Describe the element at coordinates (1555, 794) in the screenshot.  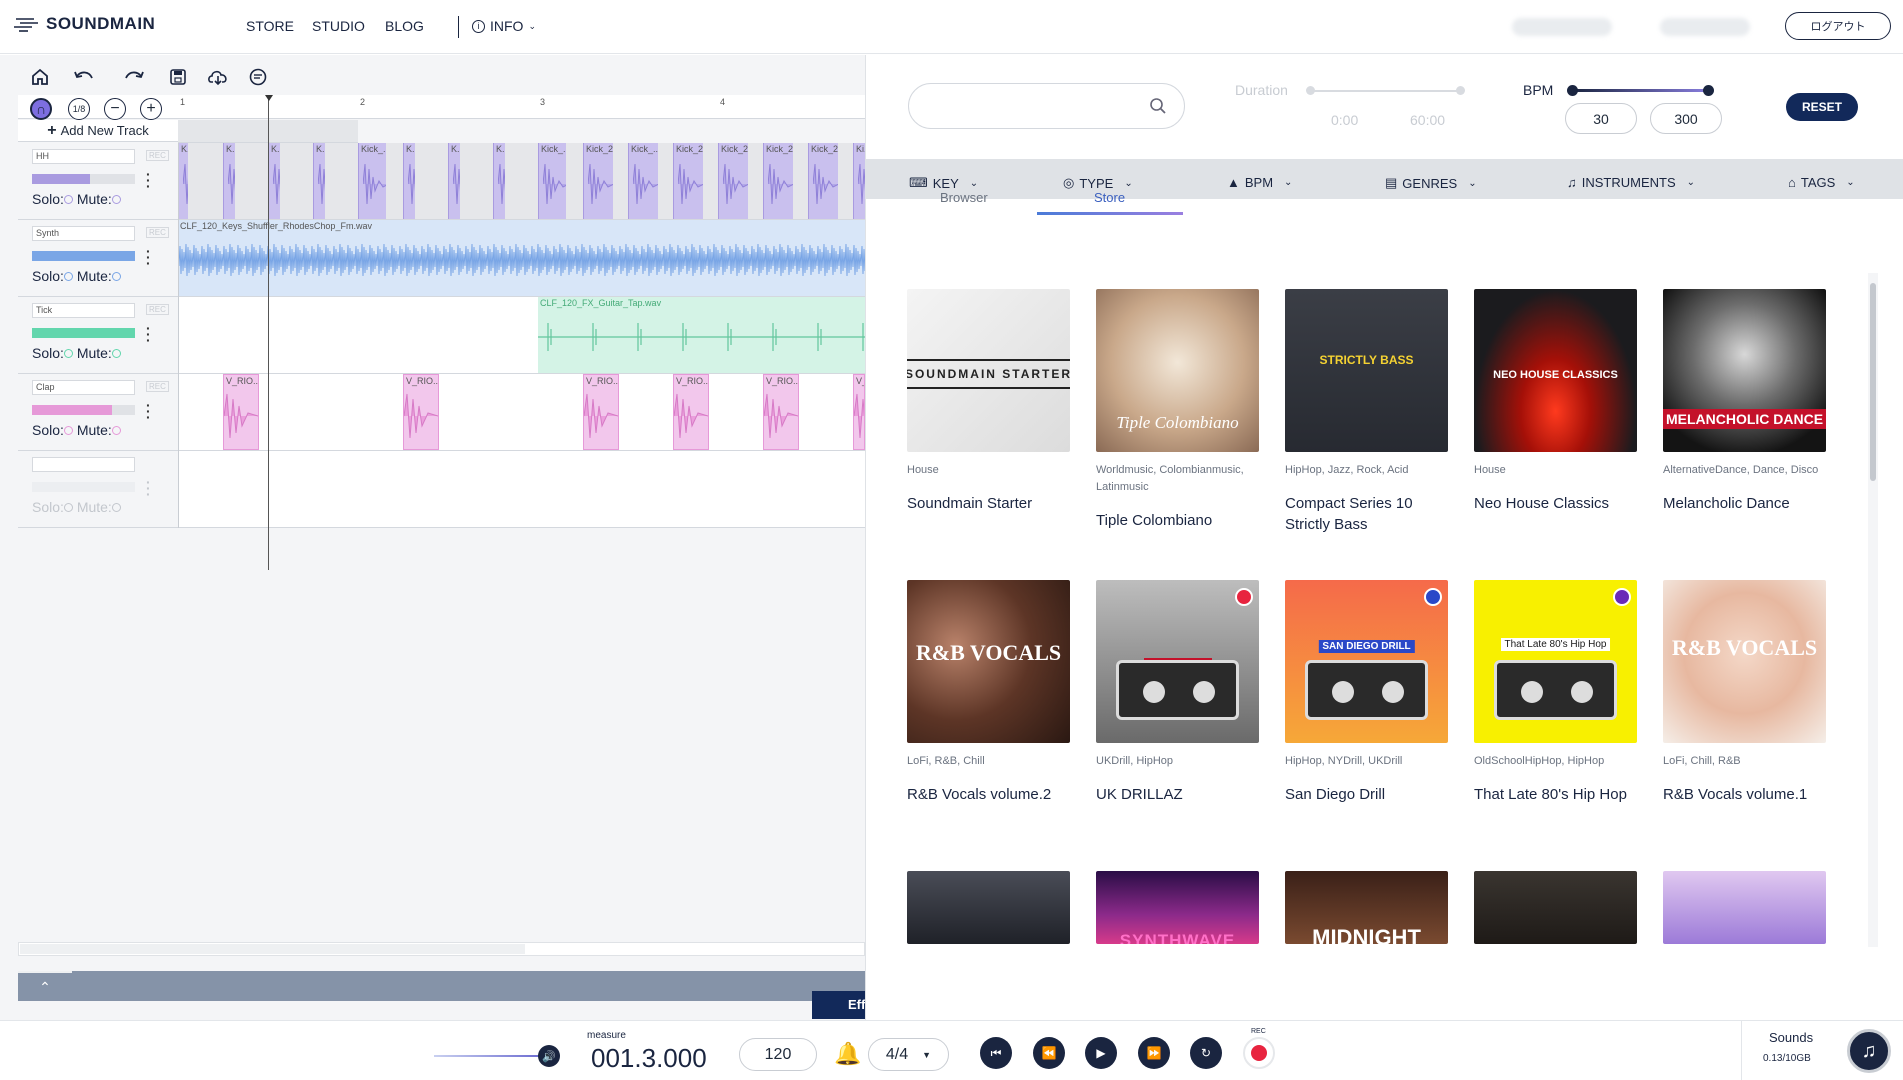
I see `product-title: That Late 80's Hip Hop` at that location.